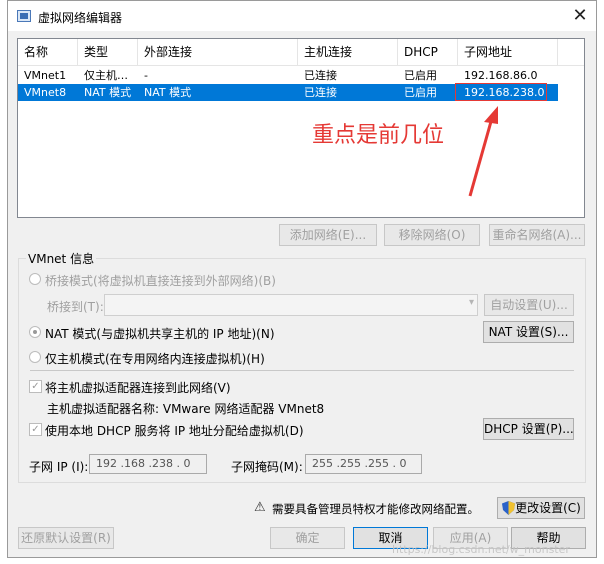 This screenshot has width=604, height=564. I want to click on col-header-type: 类型, so click(108, 52).